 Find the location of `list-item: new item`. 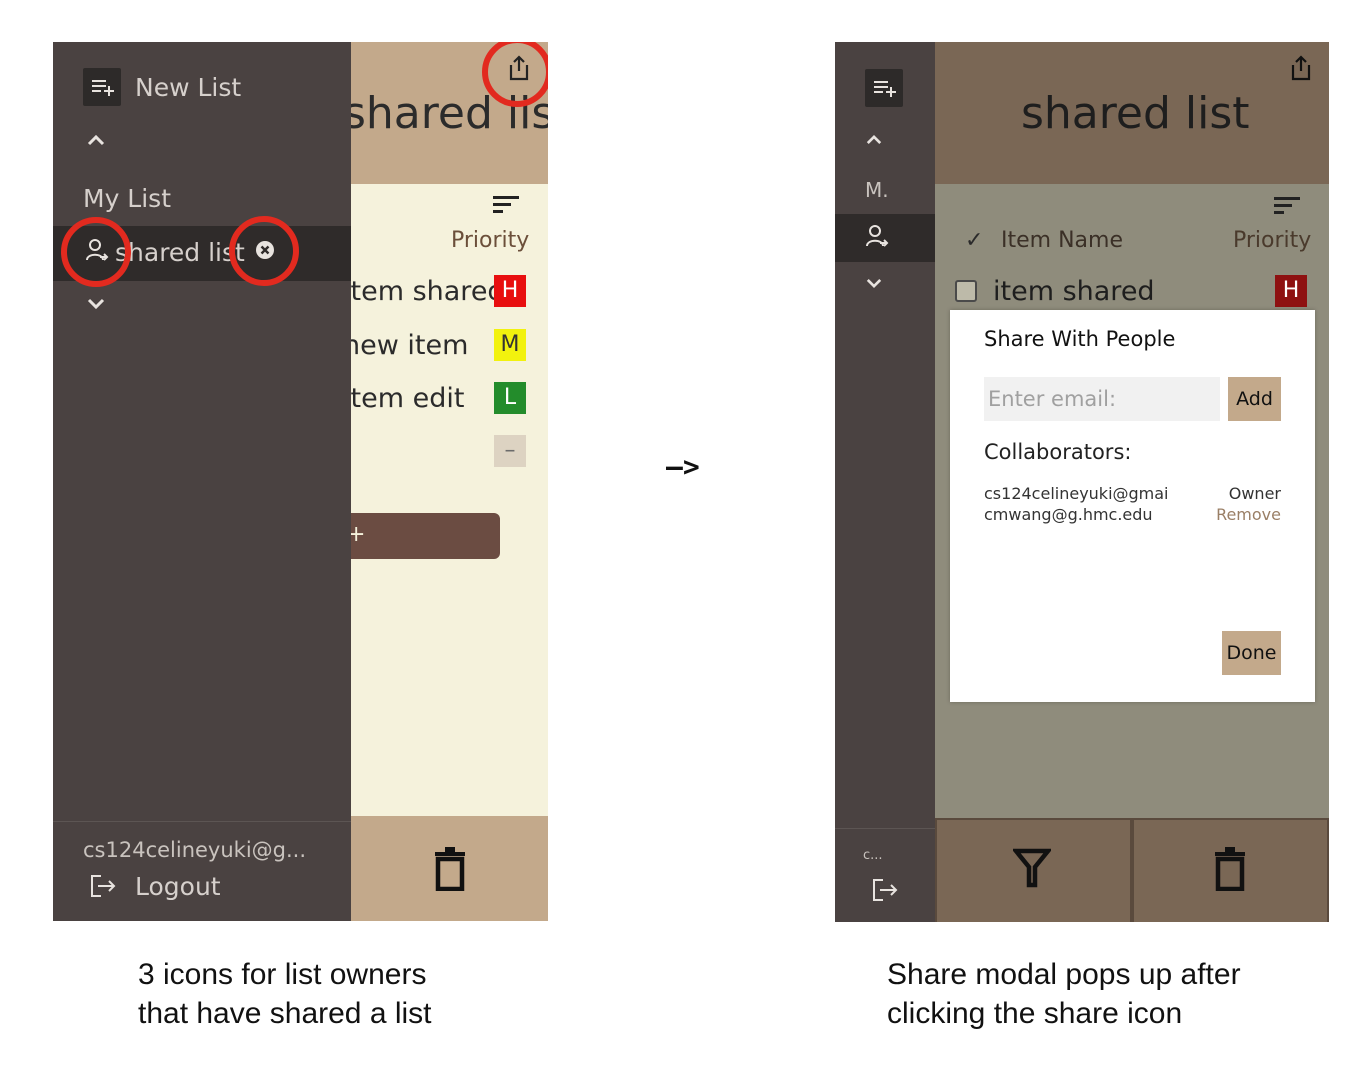

list-item: new item is located at coordinates (405, 345).